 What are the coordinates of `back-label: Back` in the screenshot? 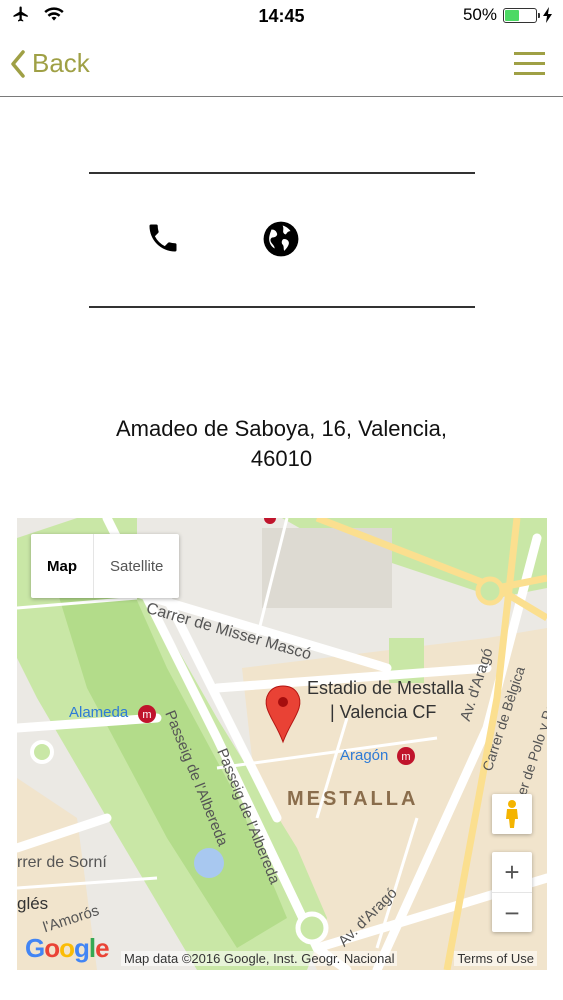 It's located at (61, 63).